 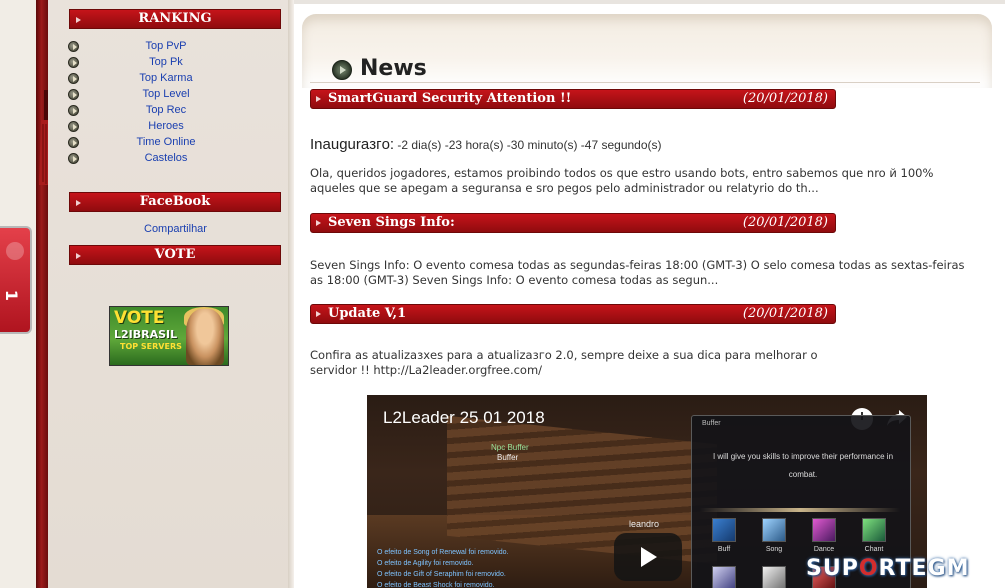 What do you see at coordinates (342, 70) in the screenshot?
I see `news-bullet-icon` at bounding box center [342, 70].